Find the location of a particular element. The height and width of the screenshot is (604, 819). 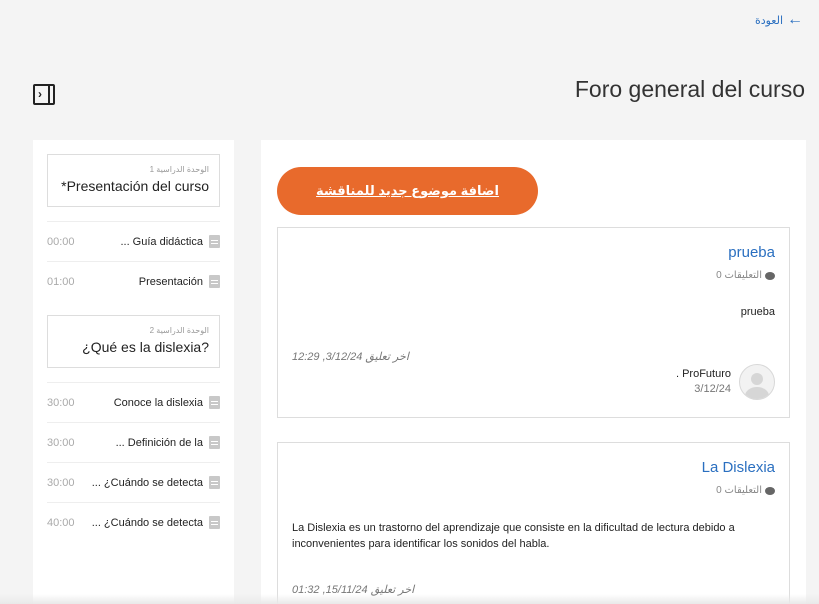

last-comment-time: اخر تعليق 3/12/24, 12:29 is located at coordinates (350, 357).